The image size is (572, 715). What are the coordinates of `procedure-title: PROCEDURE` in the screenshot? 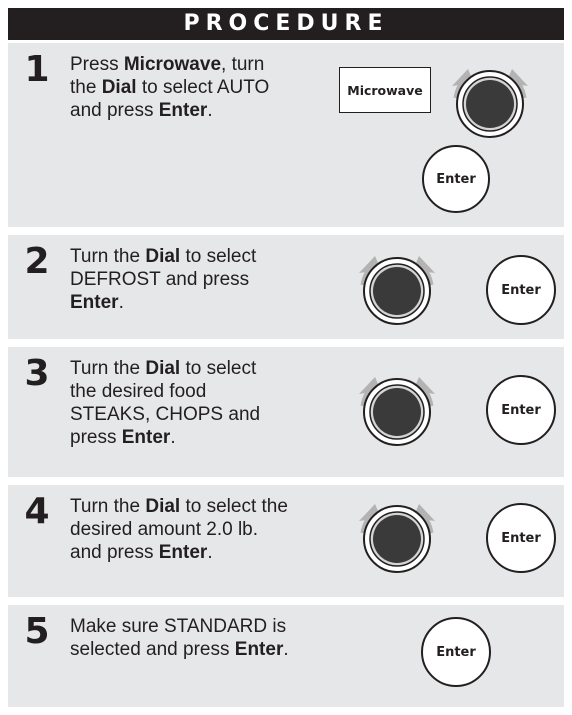 It's located at (286, 23).